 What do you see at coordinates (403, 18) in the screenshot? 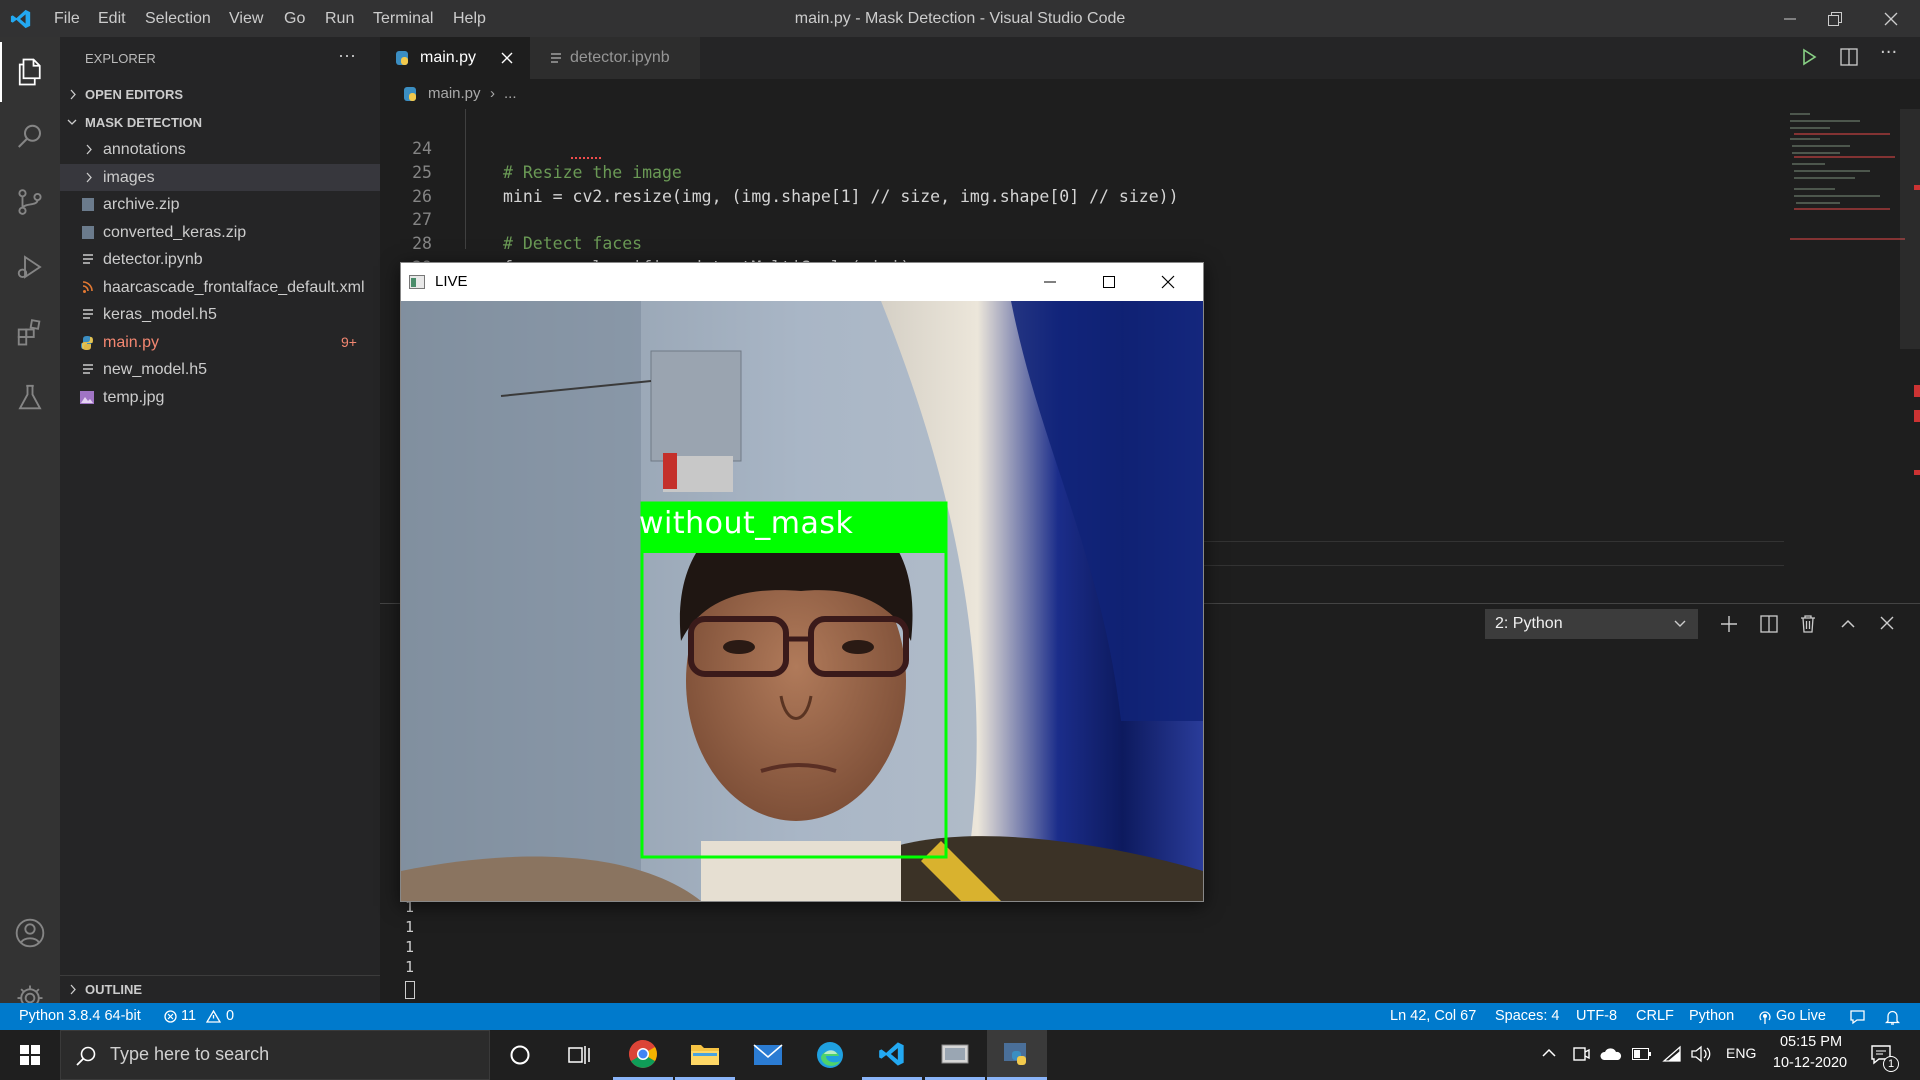
I see `menu-terminal: Terminal` at bounding box center [403, 18].